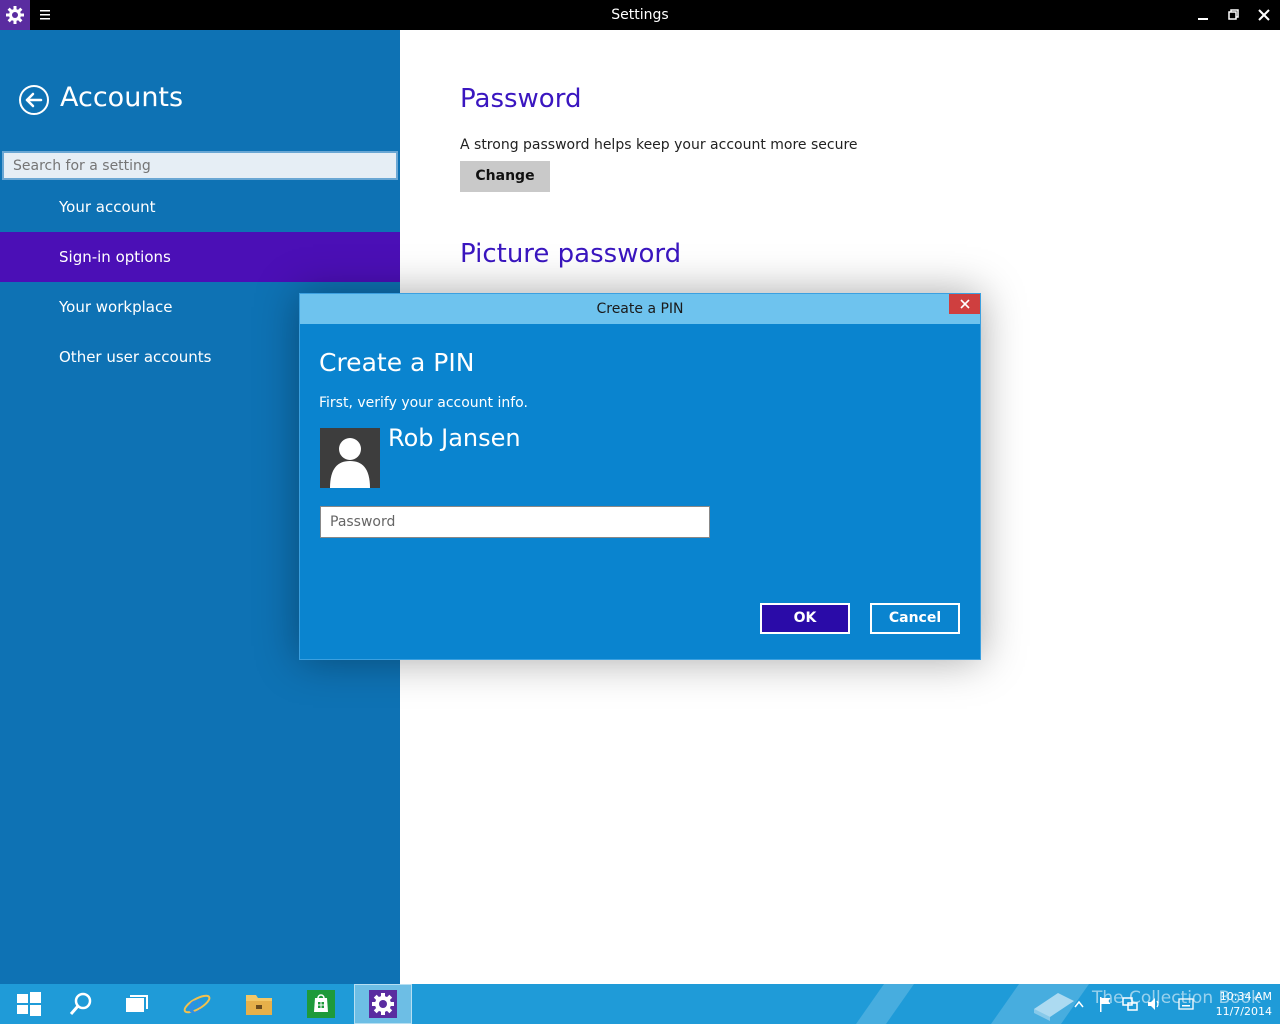 This screenshot has height=1024, width=1280. Describe the element at coordinates (1105, 1004) in the screenshot. I see `action-center-flag-icon` at that location.